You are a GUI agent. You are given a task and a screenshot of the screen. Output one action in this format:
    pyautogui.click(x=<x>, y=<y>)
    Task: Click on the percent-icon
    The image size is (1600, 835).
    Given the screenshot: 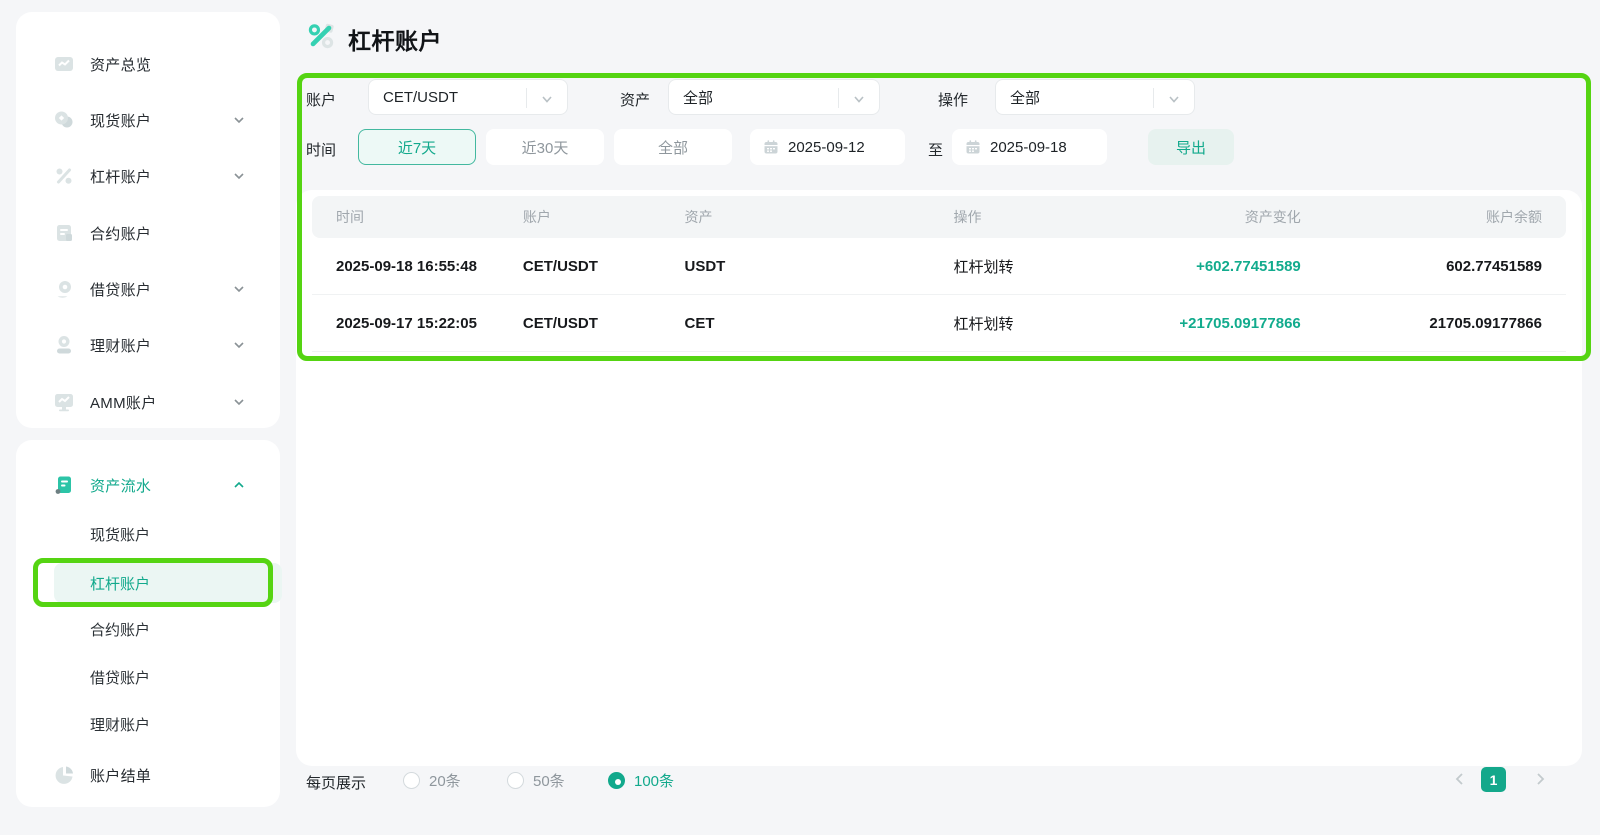 What is the action you would take?
    pyautogui.click(x=64, y=176)
    